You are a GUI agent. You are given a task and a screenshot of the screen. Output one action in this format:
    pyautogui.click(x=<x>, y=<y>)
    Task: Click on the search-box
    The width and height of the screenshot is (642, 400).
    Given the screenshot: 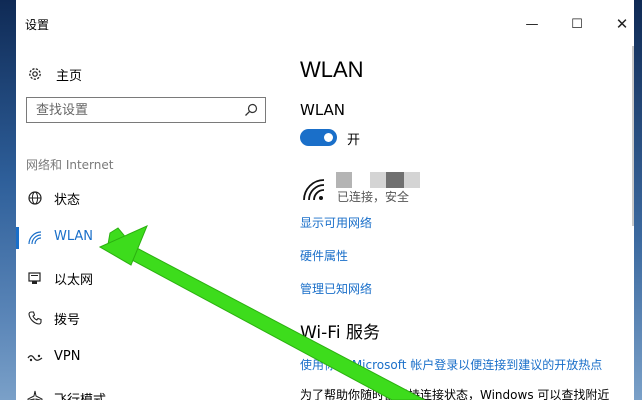 What is the action you would take?
    pyautogui.click(x=146, y=110)
    